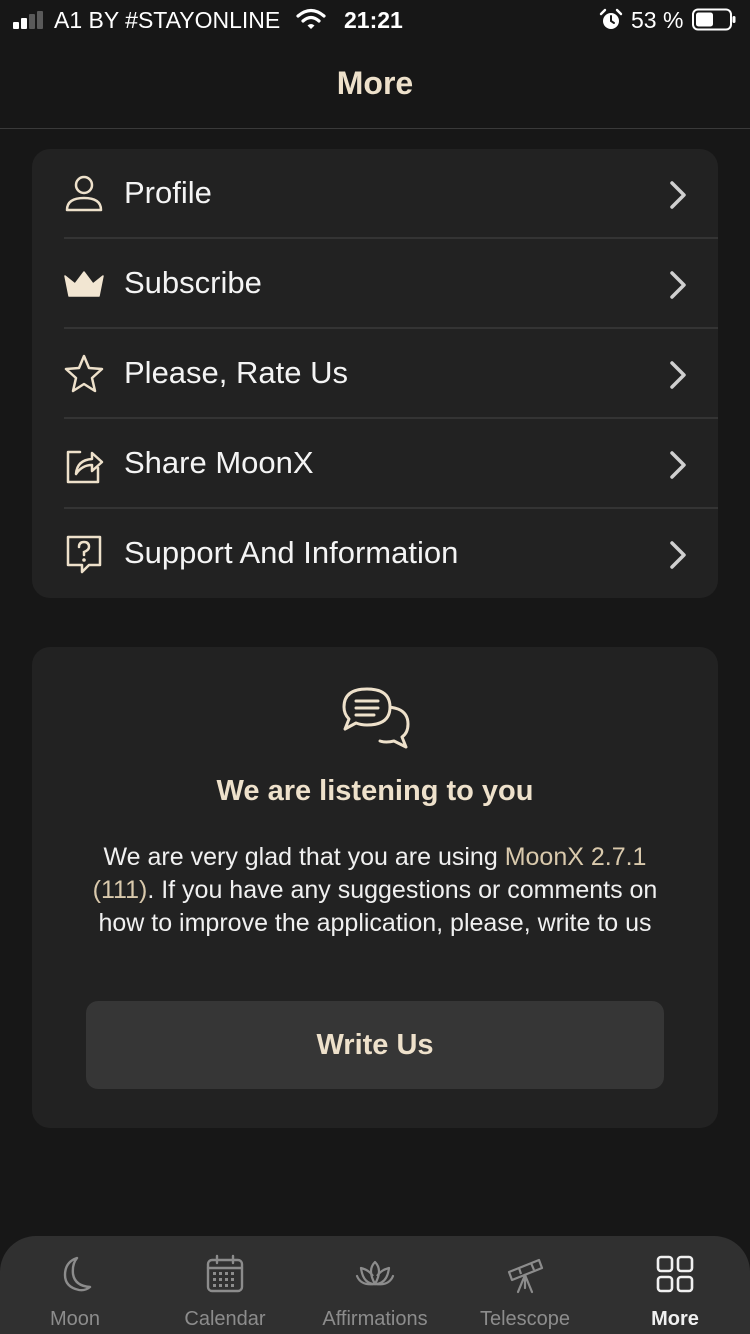 The height and width of the screenshot is (1334, 750). What do you see at coordinates (225, 1319) in the screenshot?
I see `tab-label: Calendar` at bounding box center [225, 1319].